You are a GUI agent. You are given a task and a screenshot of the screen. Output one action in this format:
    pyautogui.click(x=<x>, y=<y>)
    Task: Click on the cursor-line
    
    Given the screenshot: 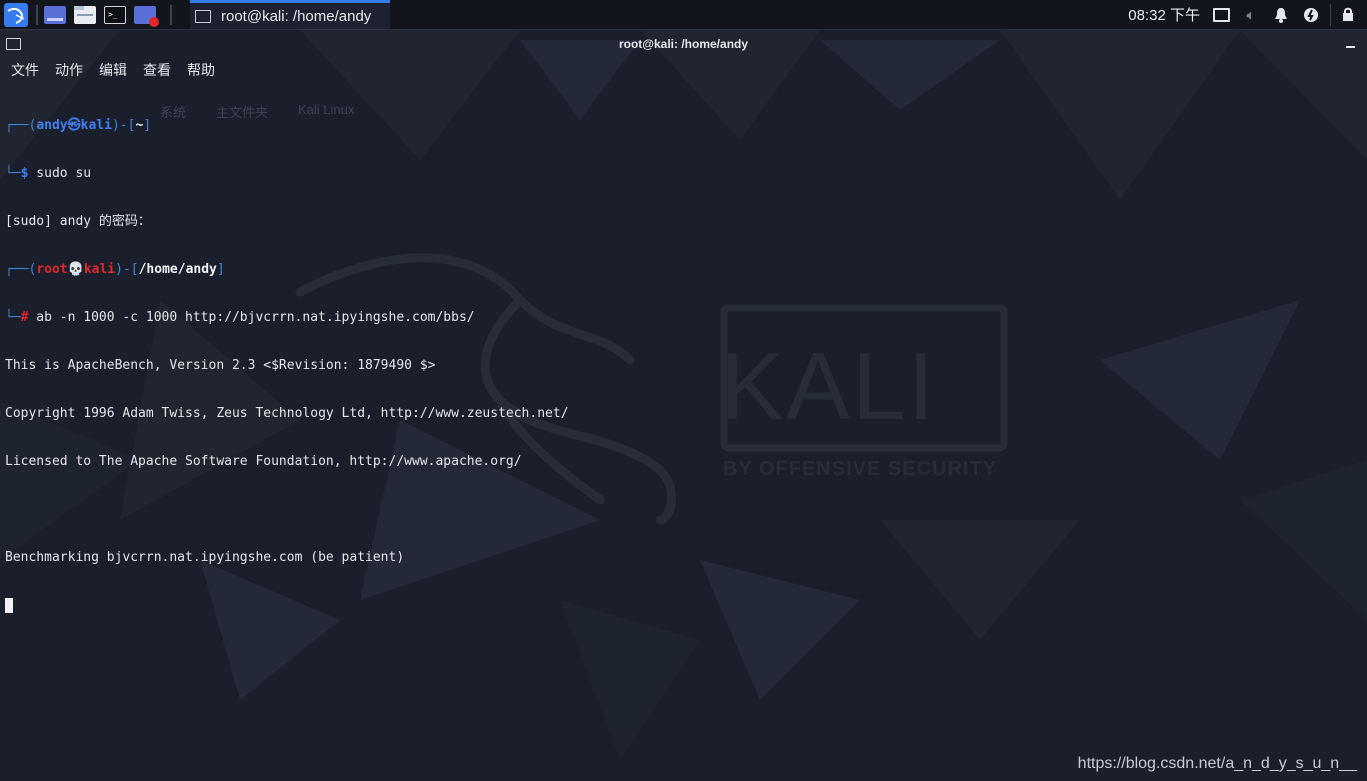 What is the action you would take?
    pyautogui.click(x=287, y=606)
    